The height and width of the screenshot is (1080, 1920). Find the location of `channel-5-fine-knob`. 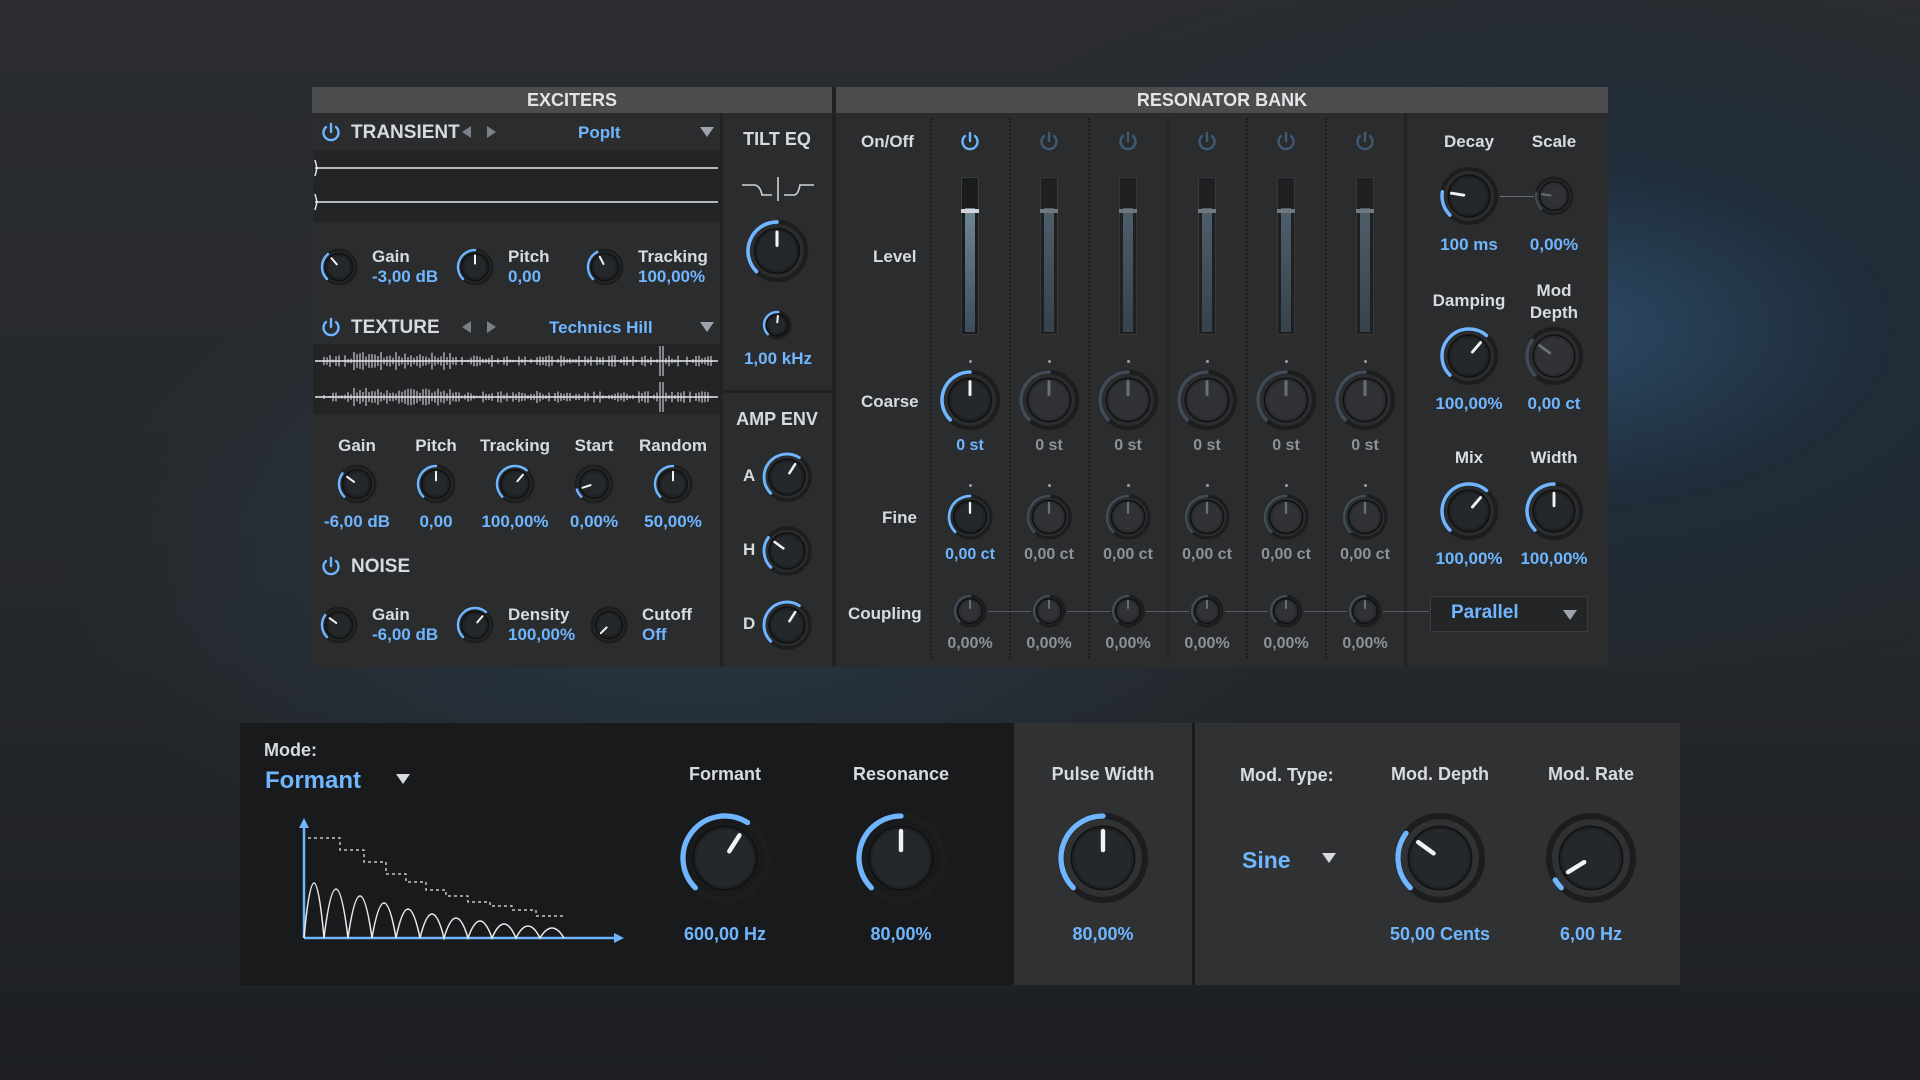

channel-5-fine-knob is located at coordinates (1286, 517).